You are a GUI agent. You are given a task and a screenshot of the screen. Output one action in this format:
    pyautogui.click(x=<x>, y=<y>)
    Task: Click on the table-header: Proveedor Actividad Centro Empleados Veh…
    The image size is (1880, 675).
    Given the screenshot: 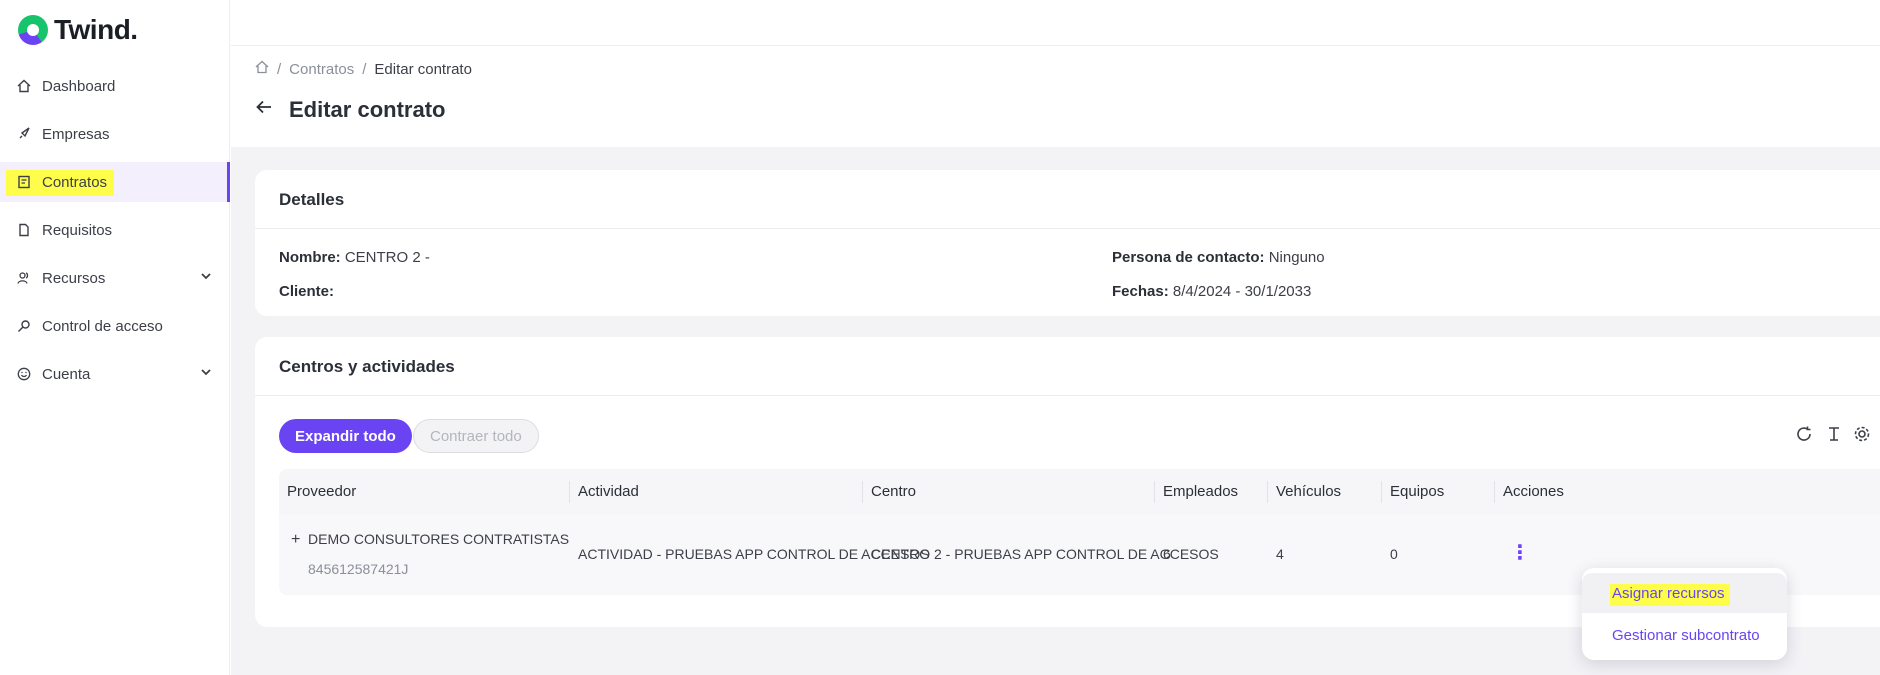 What is the action you would take?
    pyautogui.click(x=1079, y=492)
    